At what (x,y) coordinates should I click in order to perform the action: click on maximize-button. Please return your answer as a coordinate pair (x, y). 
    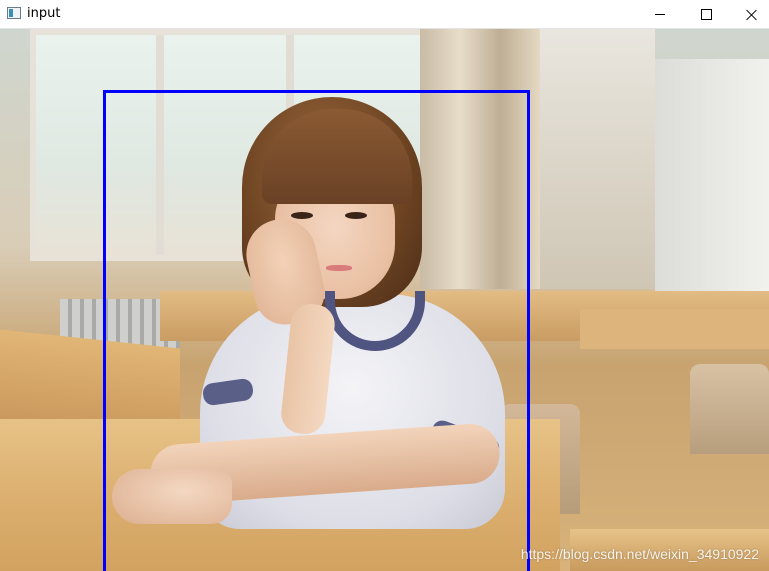
    Looking at the image, I should click on (706, 14).